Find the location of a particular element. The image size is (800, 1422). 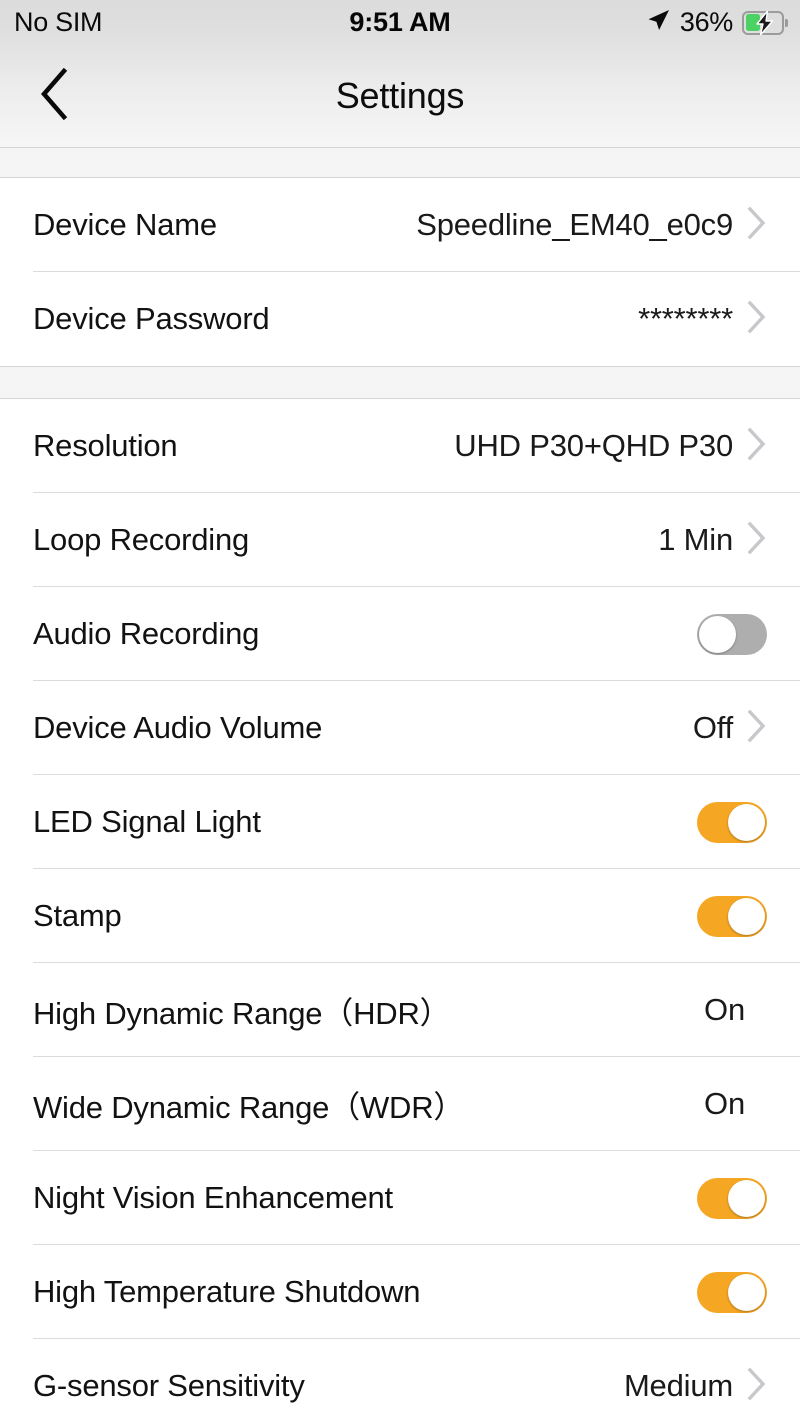

toggle-audio-recording is located at coordinates (732, 634).